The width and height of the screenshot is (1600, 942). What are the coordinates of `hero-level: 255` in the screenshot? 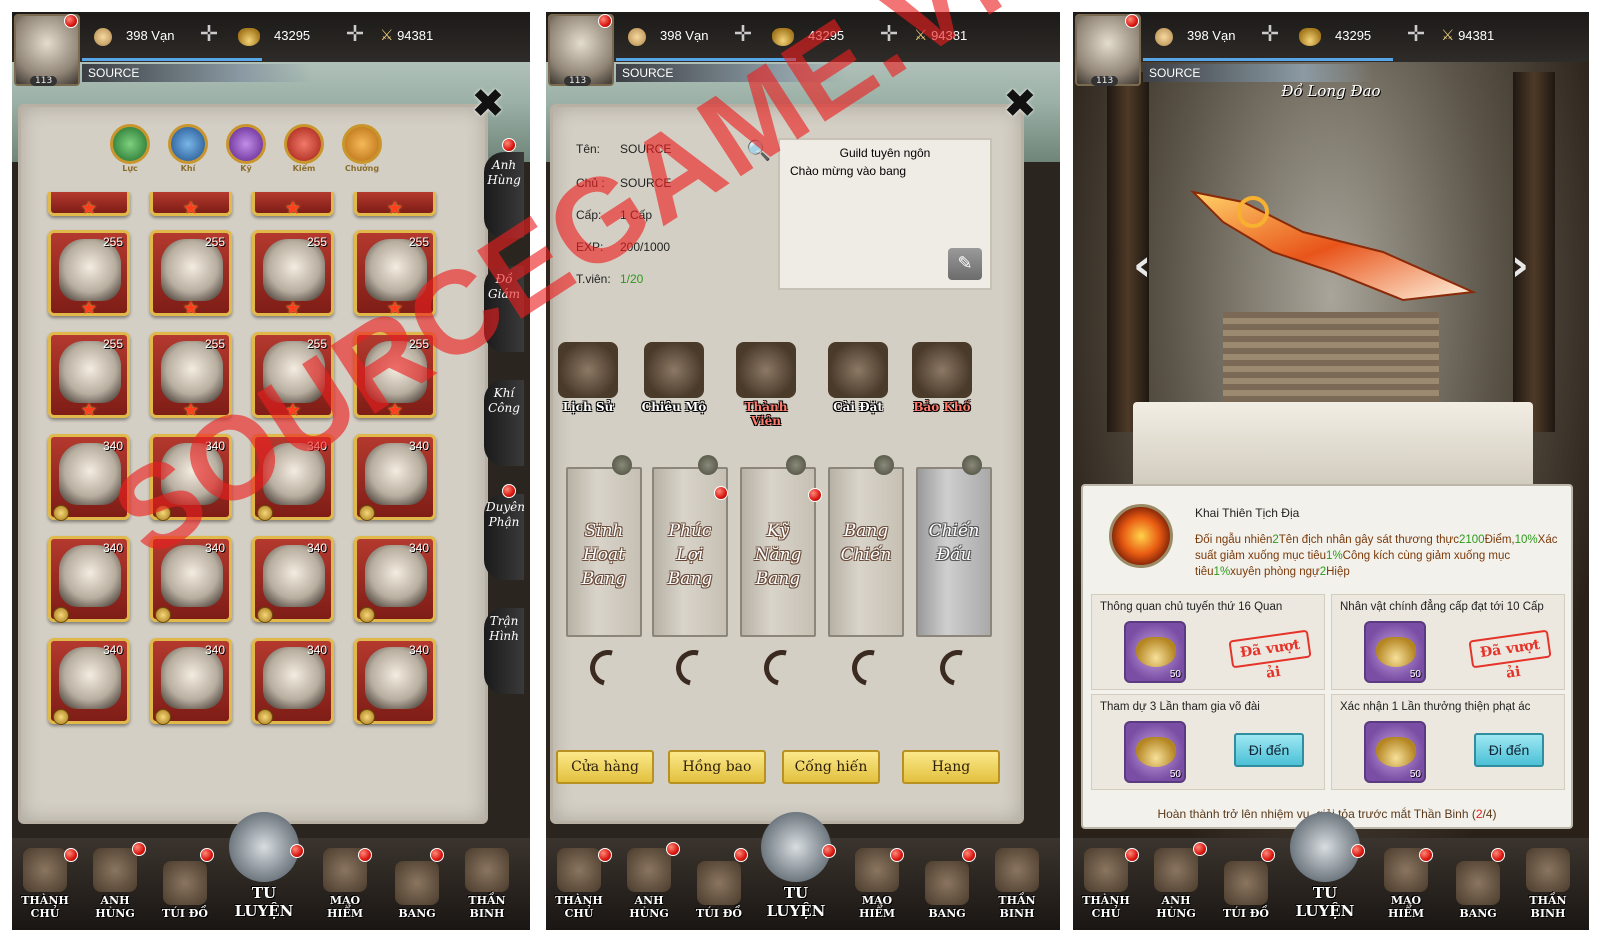 It's located at (214, 242).